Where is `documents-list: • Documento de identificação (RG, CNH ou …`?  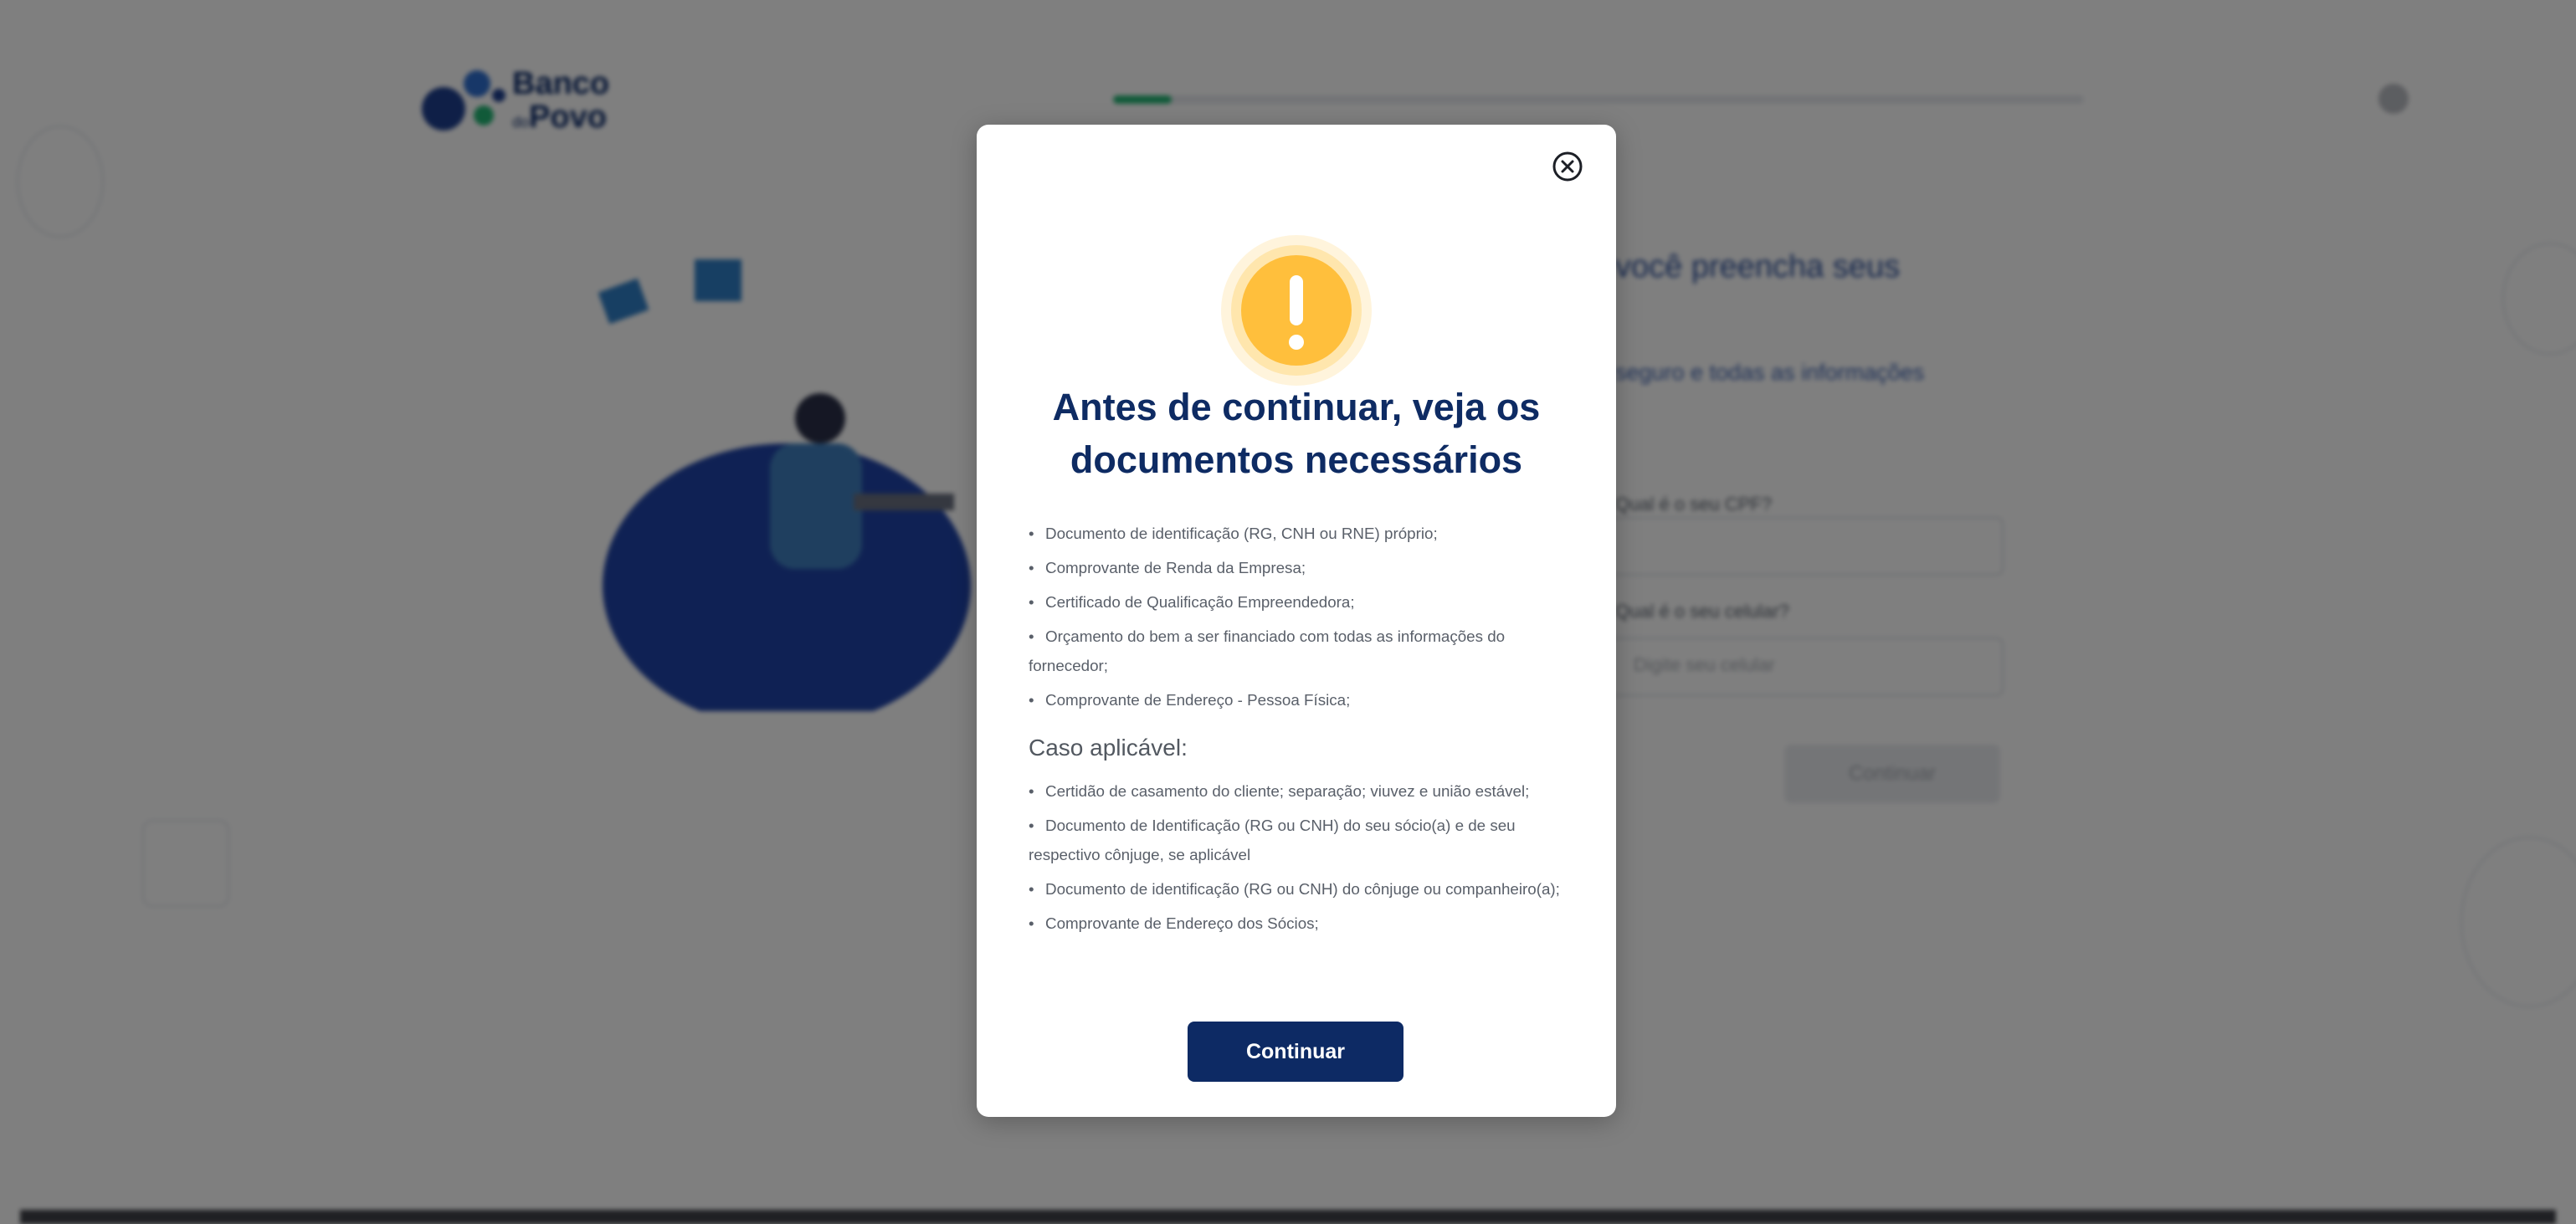
documents-list: • Documento de identificação (RG, CNH ou … is located at coordinates (1301, 728).